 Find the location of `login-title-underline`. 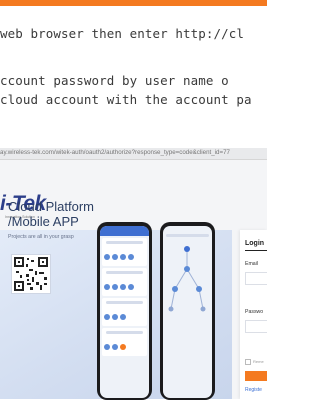

login-title-underline is located at coordinates (256, 250).